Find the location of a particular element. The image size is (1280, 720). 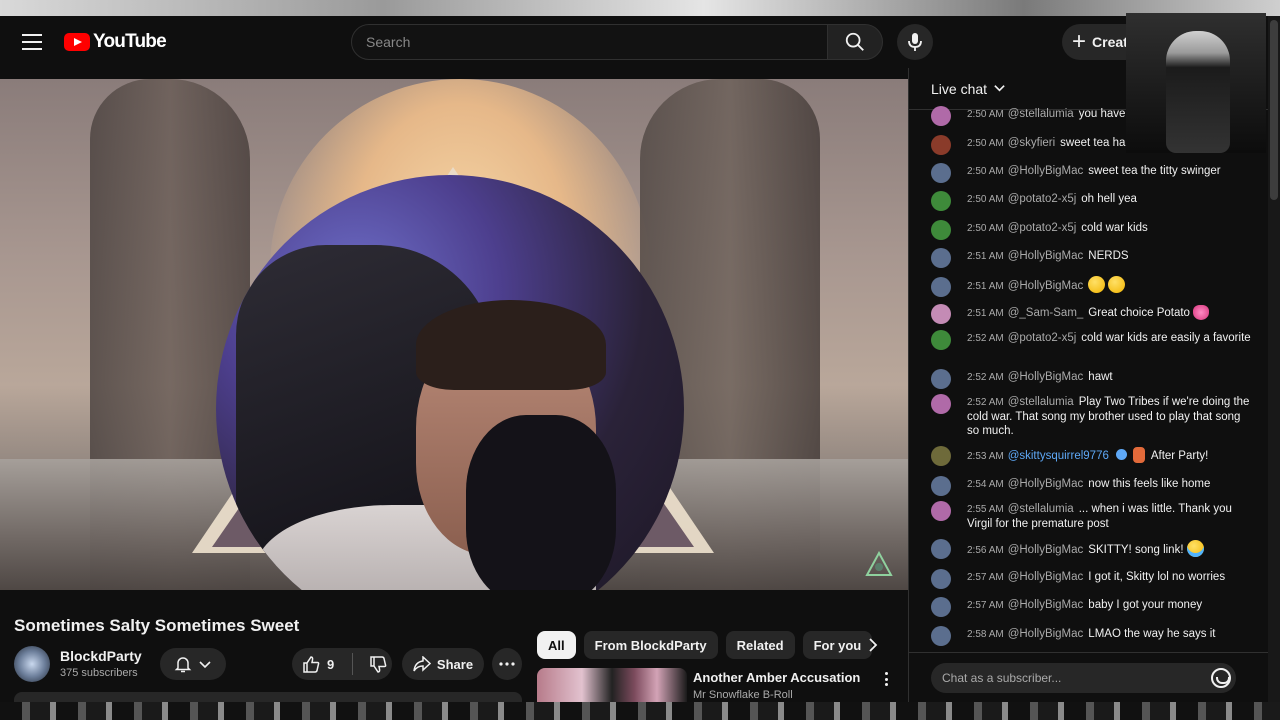

live-chat-title: Live chat is located at coordinates (959, 88).